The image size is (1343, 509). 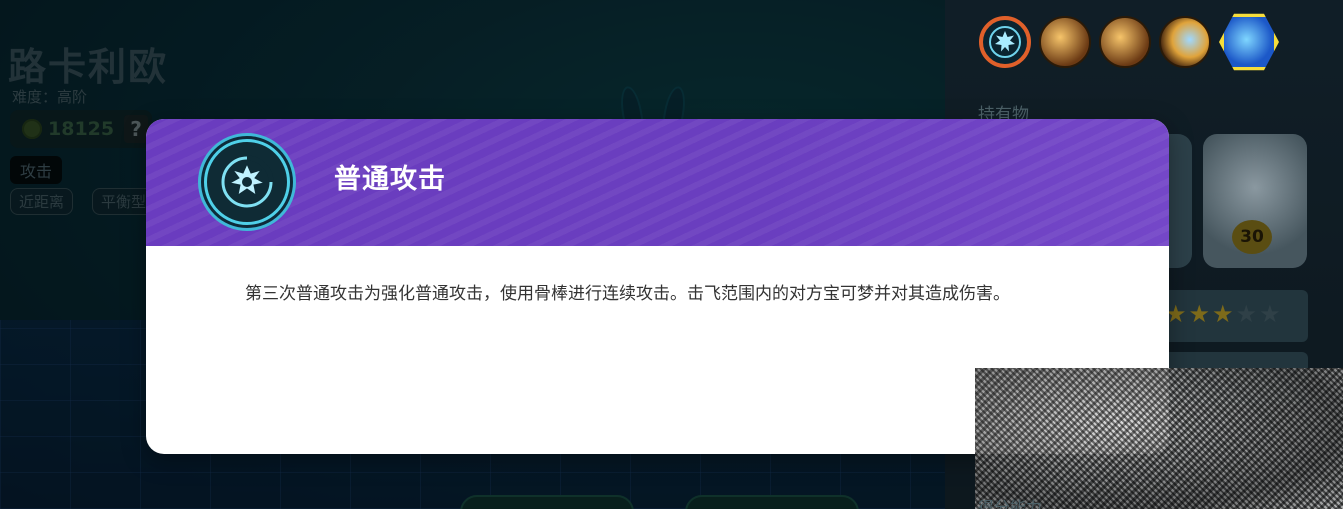 I want to click on unite-move-icon, so click(x=1249, y=42).